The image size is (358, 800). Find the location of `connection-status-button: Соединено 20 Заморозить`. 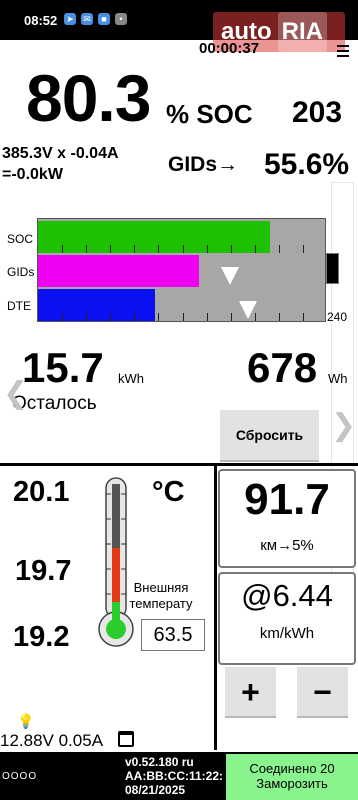

connection-status-button: Соединено 20 Заморозить is located at coordinates (292, 777).